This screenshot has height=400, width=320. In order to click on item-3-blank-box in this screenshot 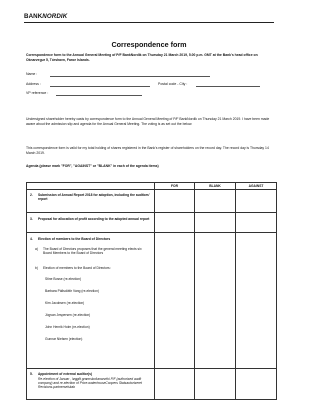, I will do `click(215, 222)`.